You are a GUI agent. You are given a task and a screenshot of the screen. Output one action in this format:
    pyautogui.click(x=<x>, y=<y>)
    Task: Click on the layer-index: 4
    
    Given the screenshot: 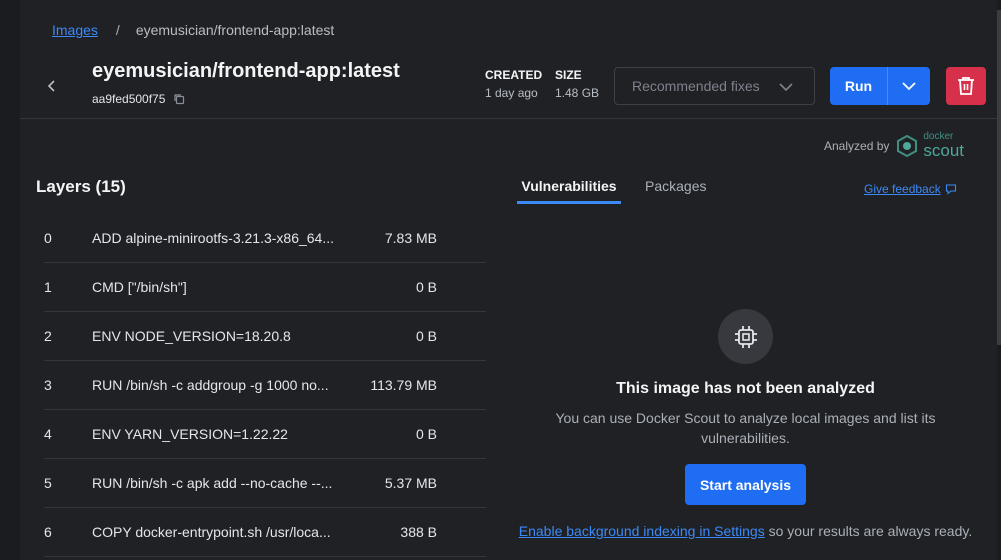 What is the action you would take?
    pyautogui.click(x=48, y=434)
    